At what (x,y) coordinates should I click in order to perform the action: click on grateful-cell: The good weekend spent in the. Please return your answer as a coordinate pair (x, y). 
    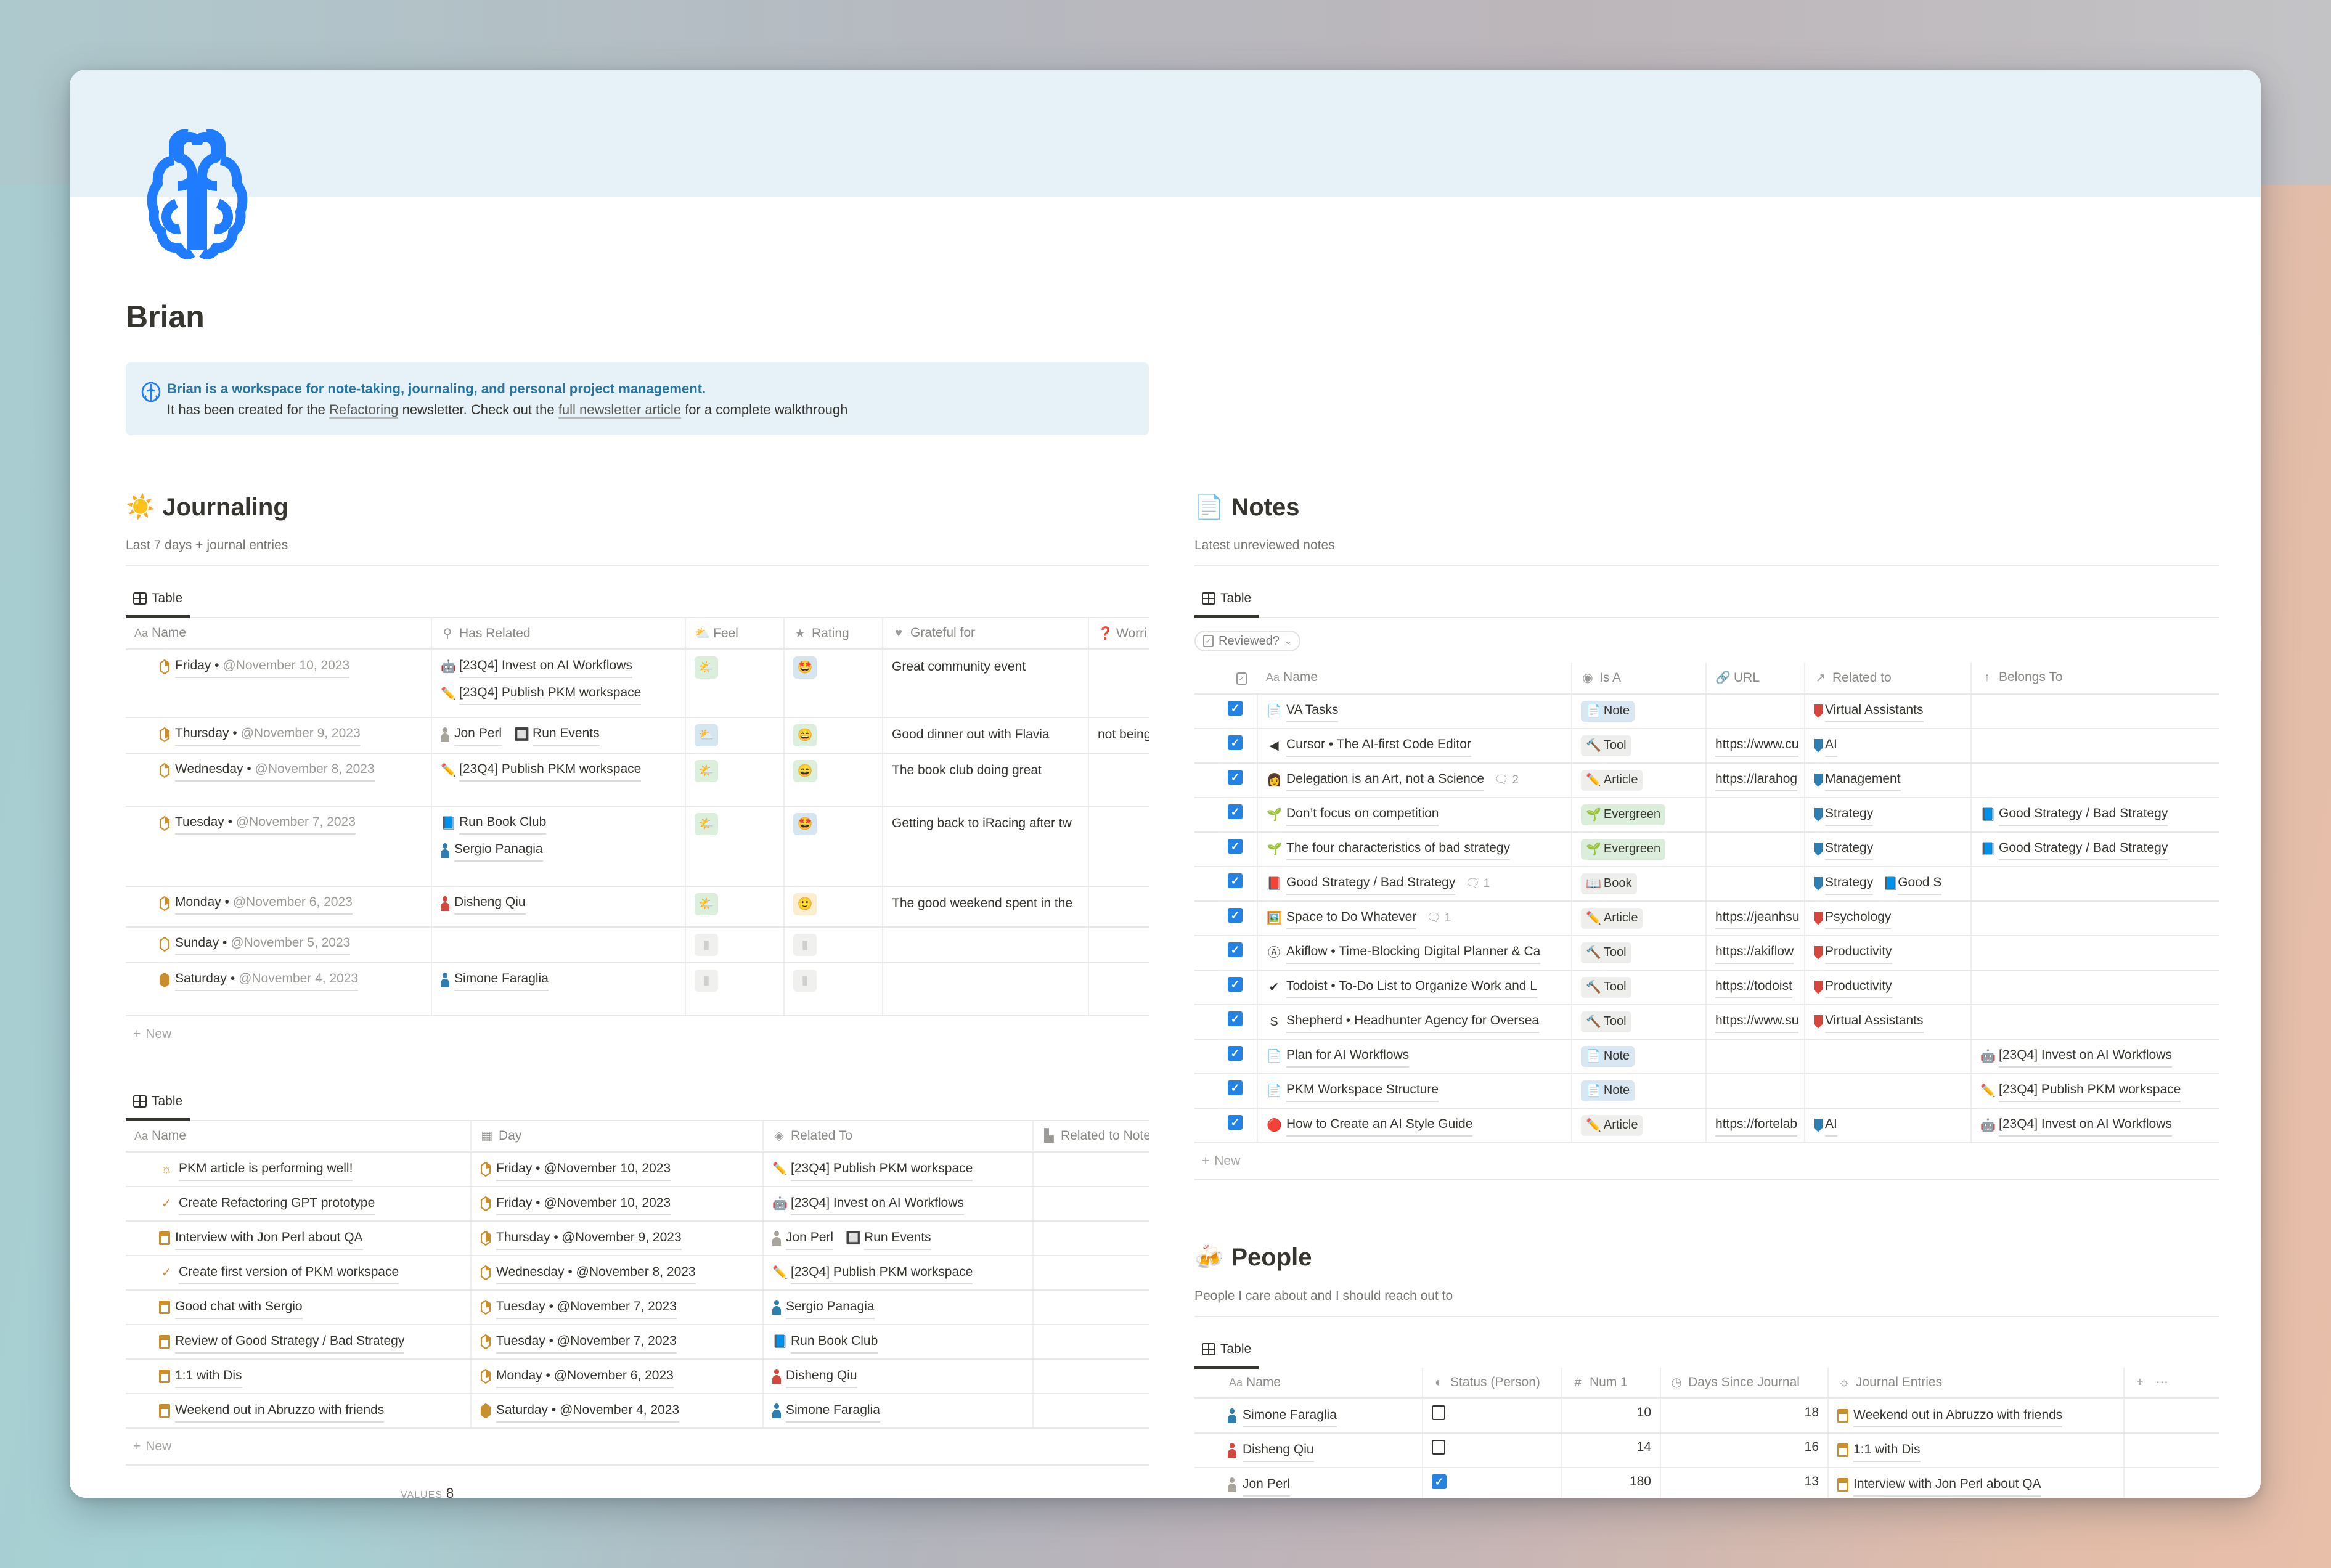
    Looking at the image, I should click on (986, 907).